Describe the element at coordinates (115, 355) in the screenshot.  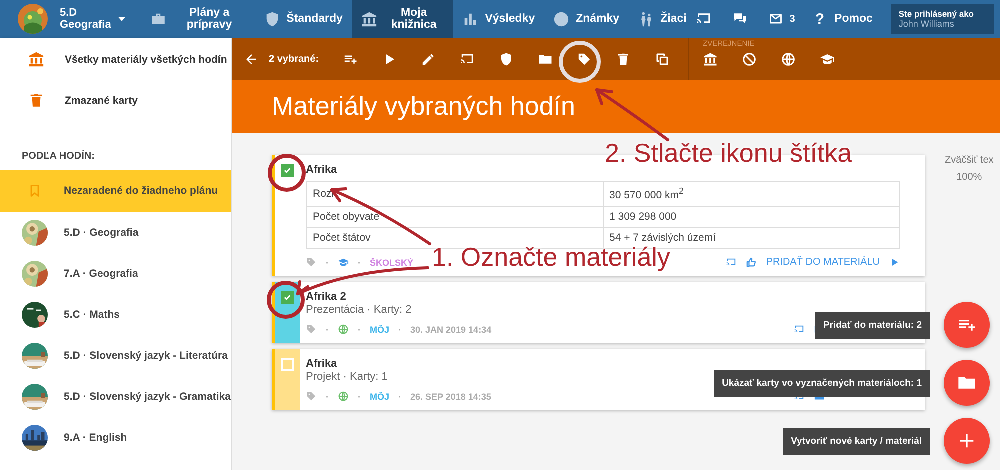
I see `lesson-item: 5.D · Slovenský jazyk - Literatúra` at that location.